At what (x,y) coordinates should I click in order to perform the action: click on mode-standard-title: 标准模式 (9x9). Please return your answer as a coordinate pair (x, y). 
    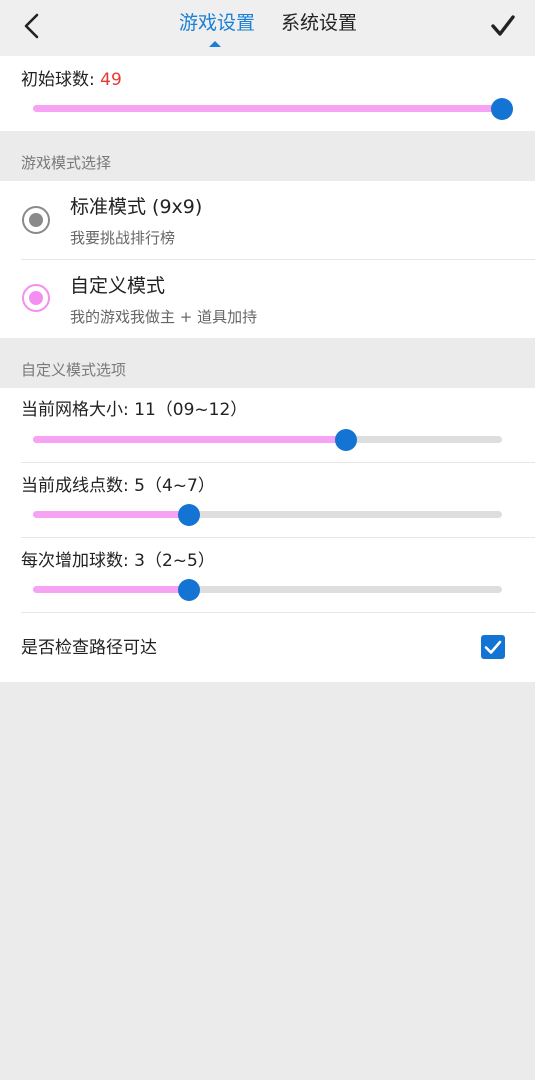
    Looking at the image, I should click on (136, 207).